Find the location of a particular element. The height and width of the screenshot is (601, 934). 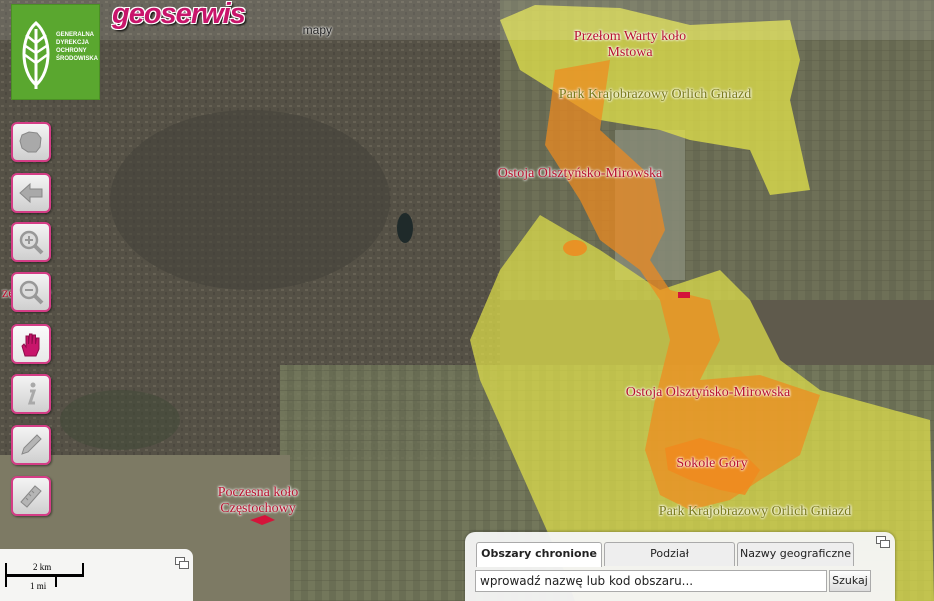

gdos-logo-text: GENERALNA DYREKCJA OCHRONY ŚRODOWISKA is located at coordinates (77, 47).